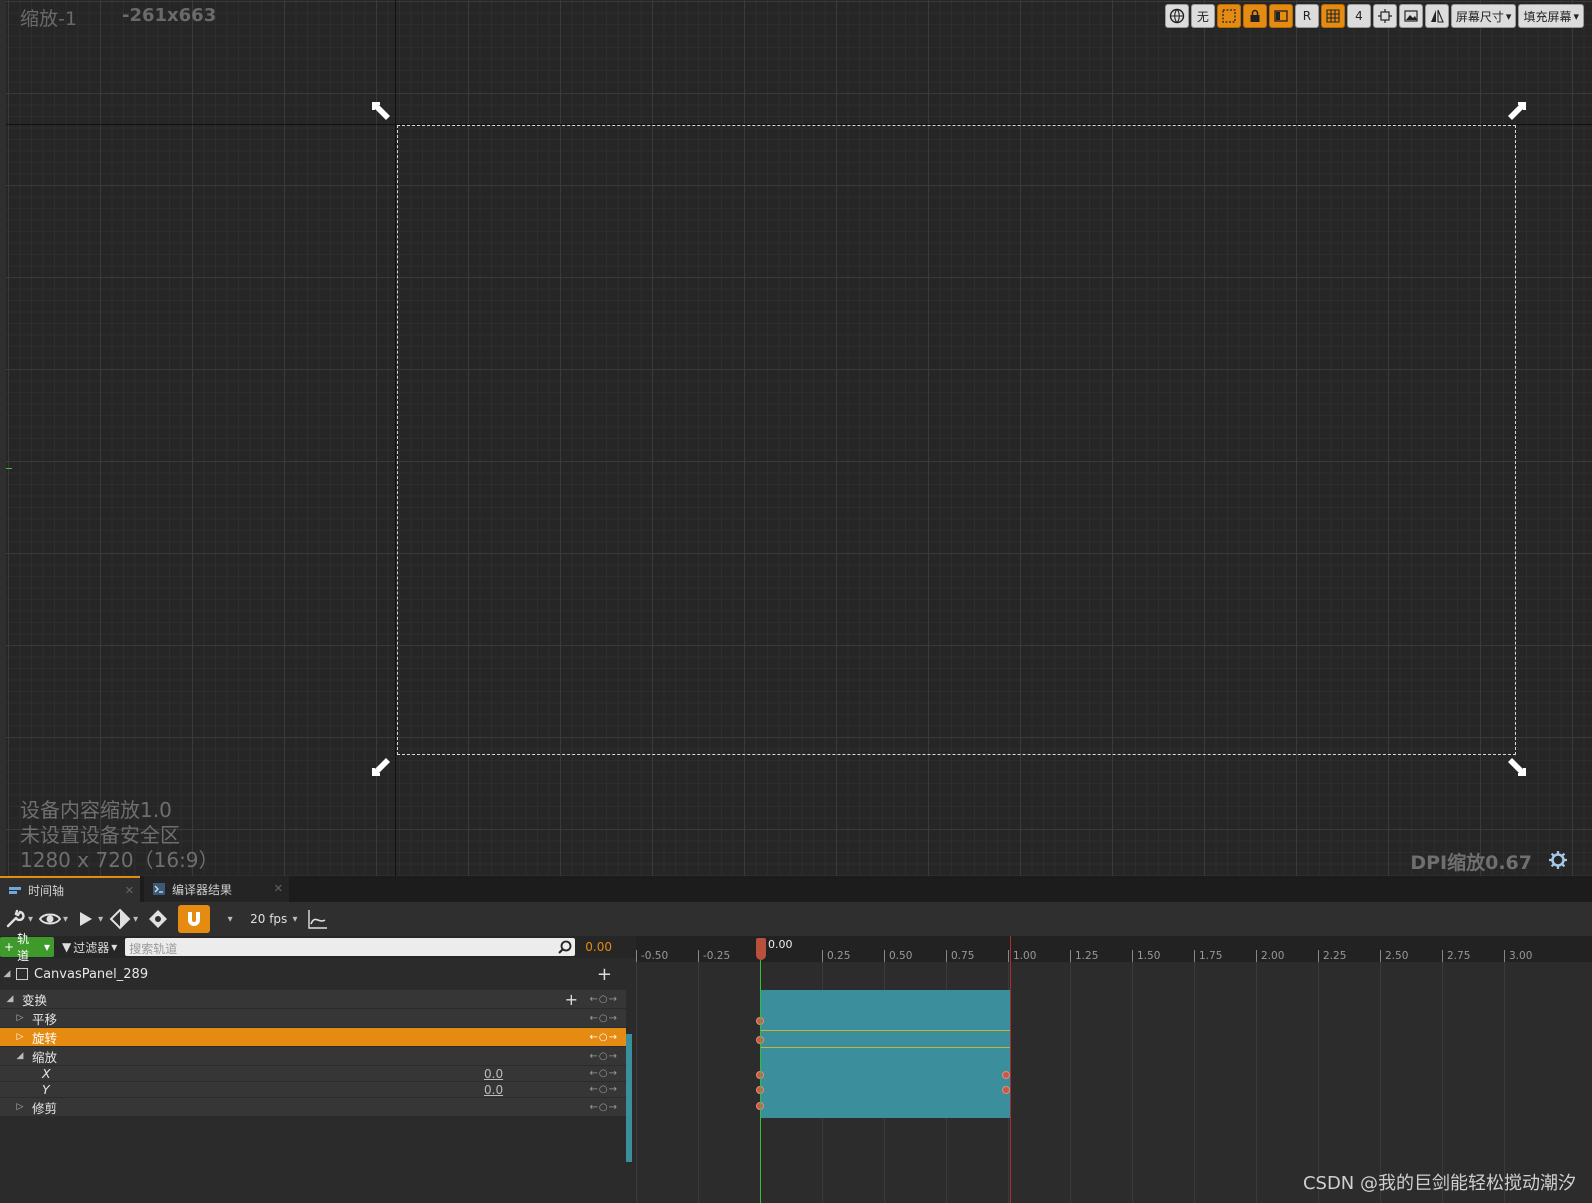 The height and width of the screenshot is (1203, 1592). I want to click on anchor-handle-top-left, so click(381, 111).